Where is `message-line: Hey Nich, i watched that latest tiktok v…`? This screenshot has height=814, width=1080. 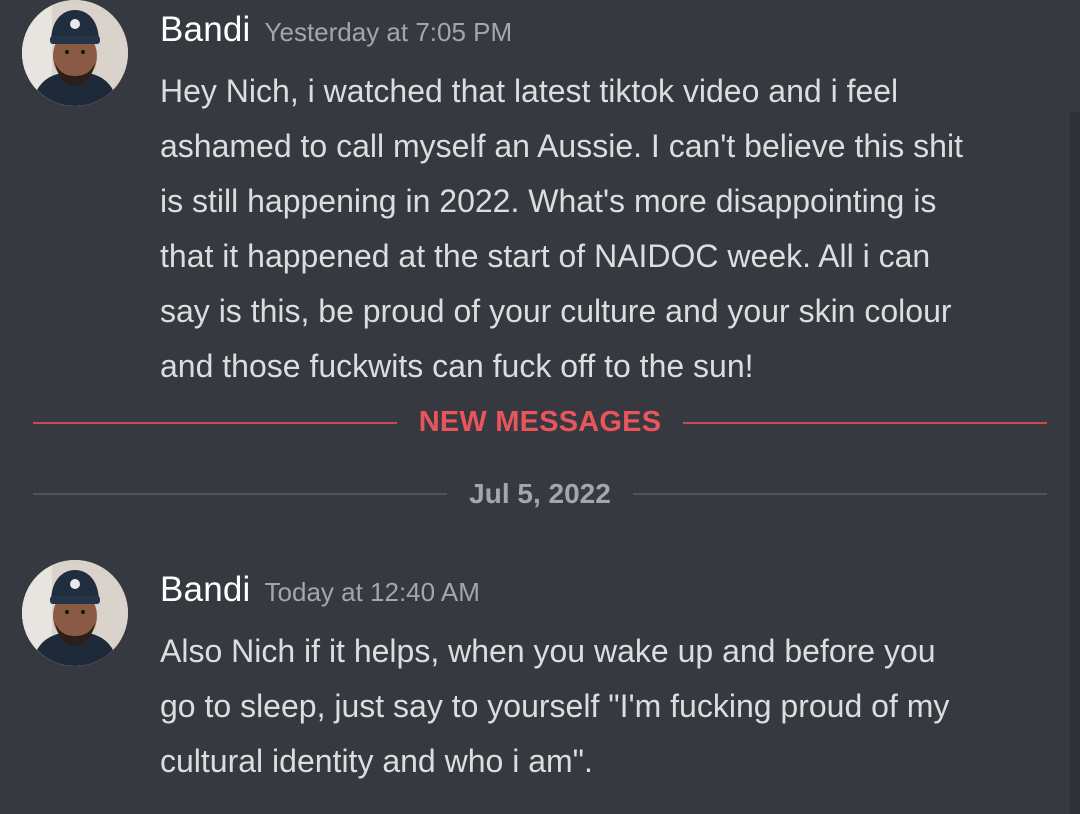
message-line: Hey Nich, i watched that latest tiktok v… is located at coordinates (529, 91).